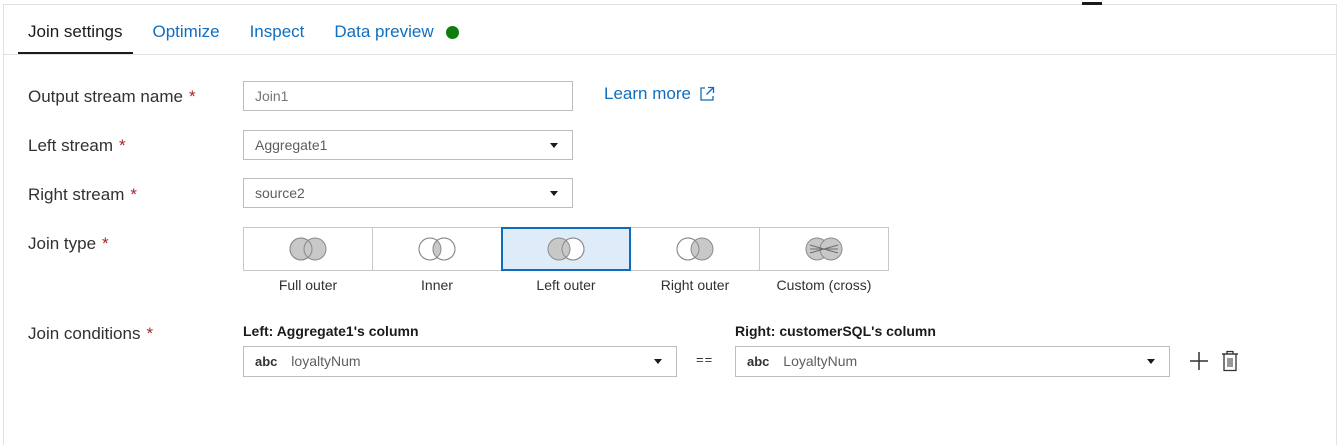 This screenshot has width=1340, height=445. Describe the element at coordinates (408, 193) in the screenshot. I see `right-stream-select: source2` at that location.